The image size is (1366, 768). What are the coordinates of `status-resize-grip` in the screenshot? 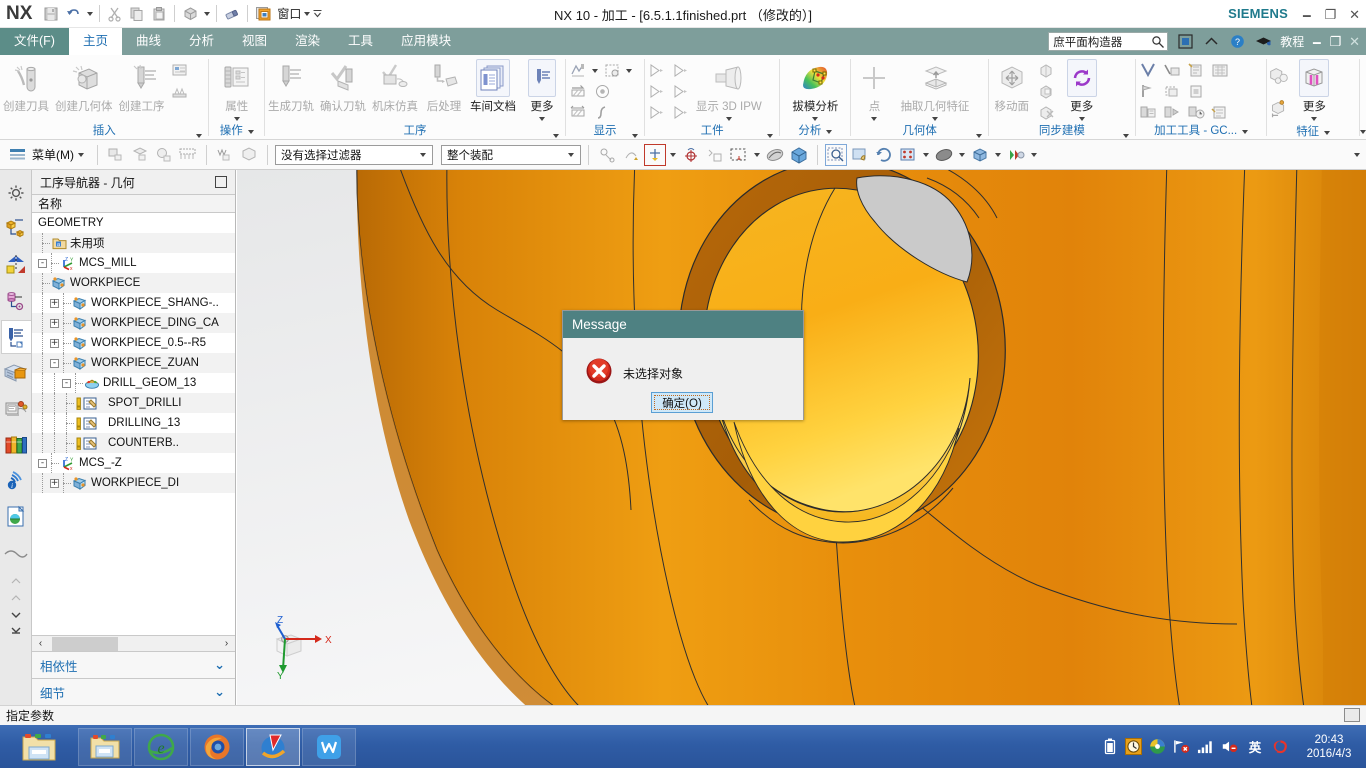 It's located at (1352, 715).